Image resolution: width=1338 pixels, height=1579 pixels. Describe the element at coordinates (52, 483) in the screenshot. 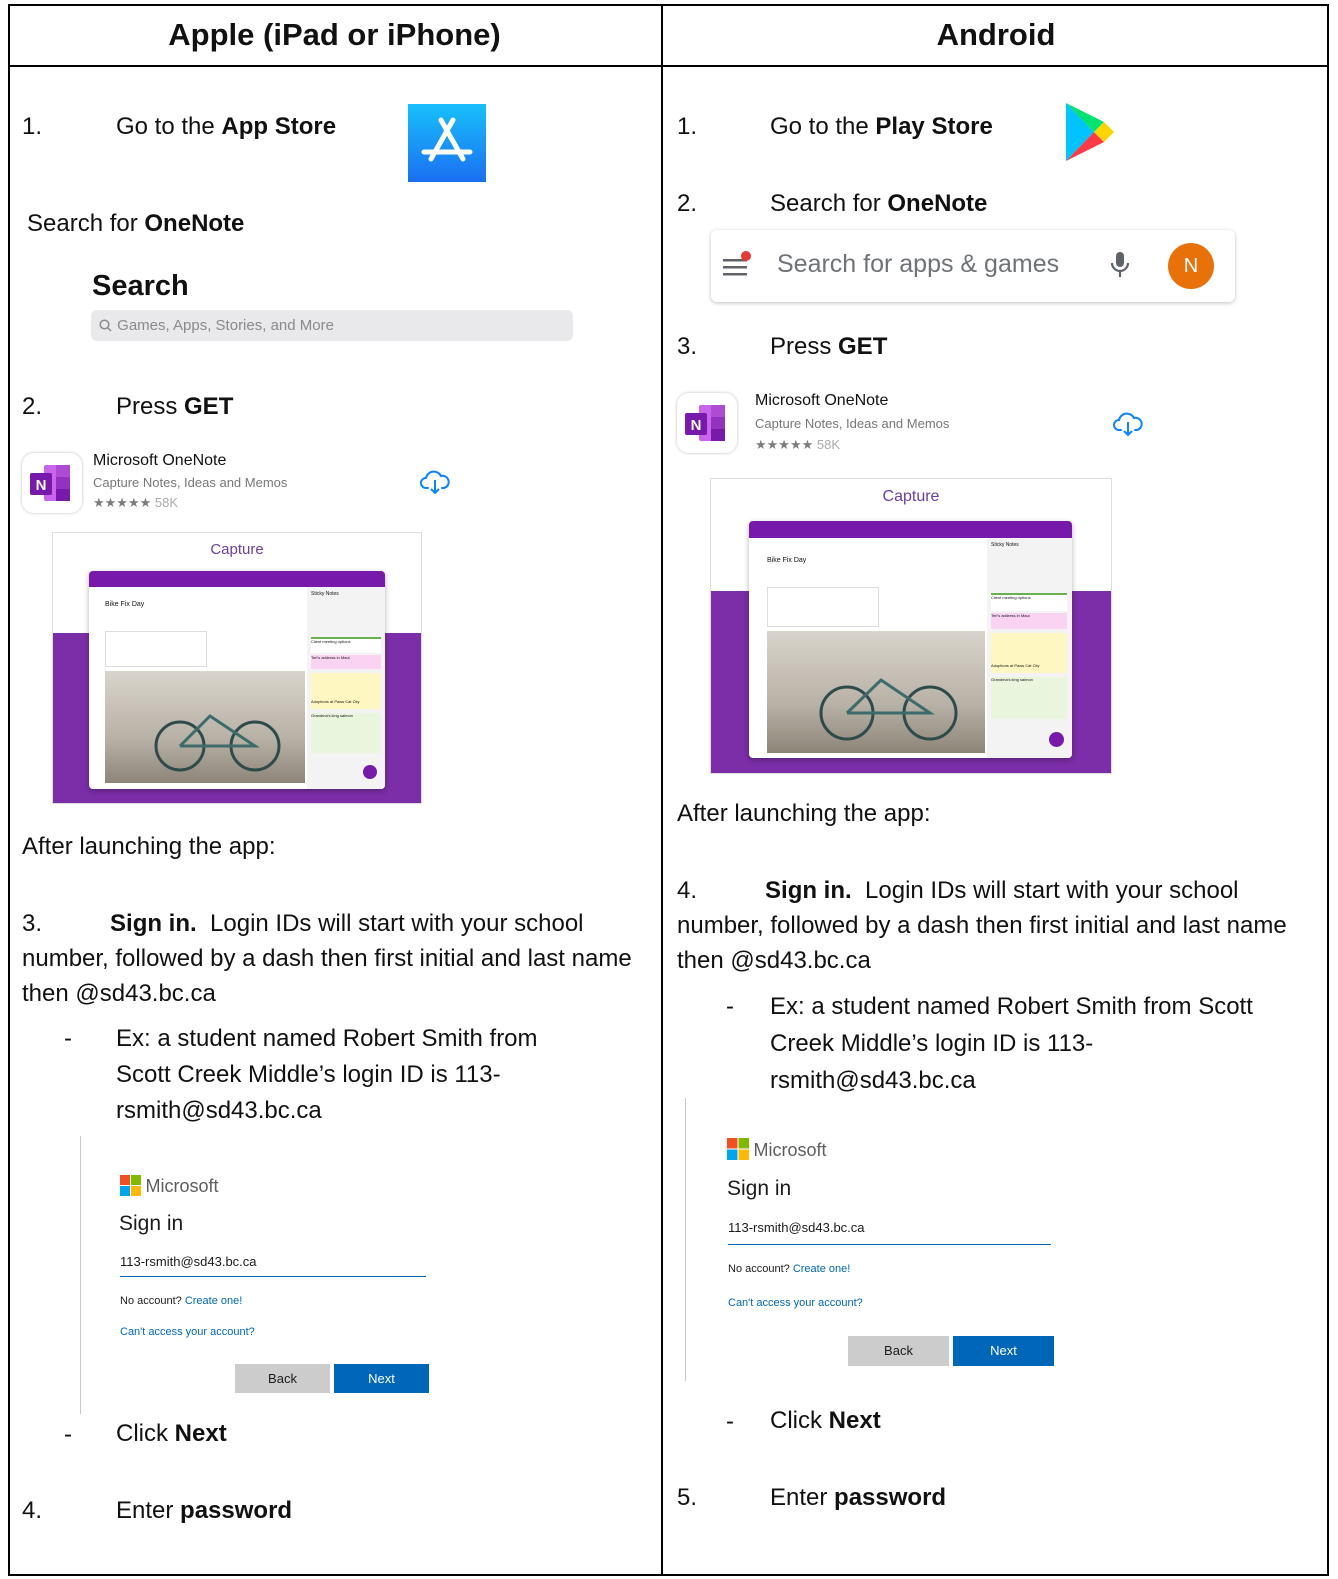

I see `onenote-app-icon: N` at that location.